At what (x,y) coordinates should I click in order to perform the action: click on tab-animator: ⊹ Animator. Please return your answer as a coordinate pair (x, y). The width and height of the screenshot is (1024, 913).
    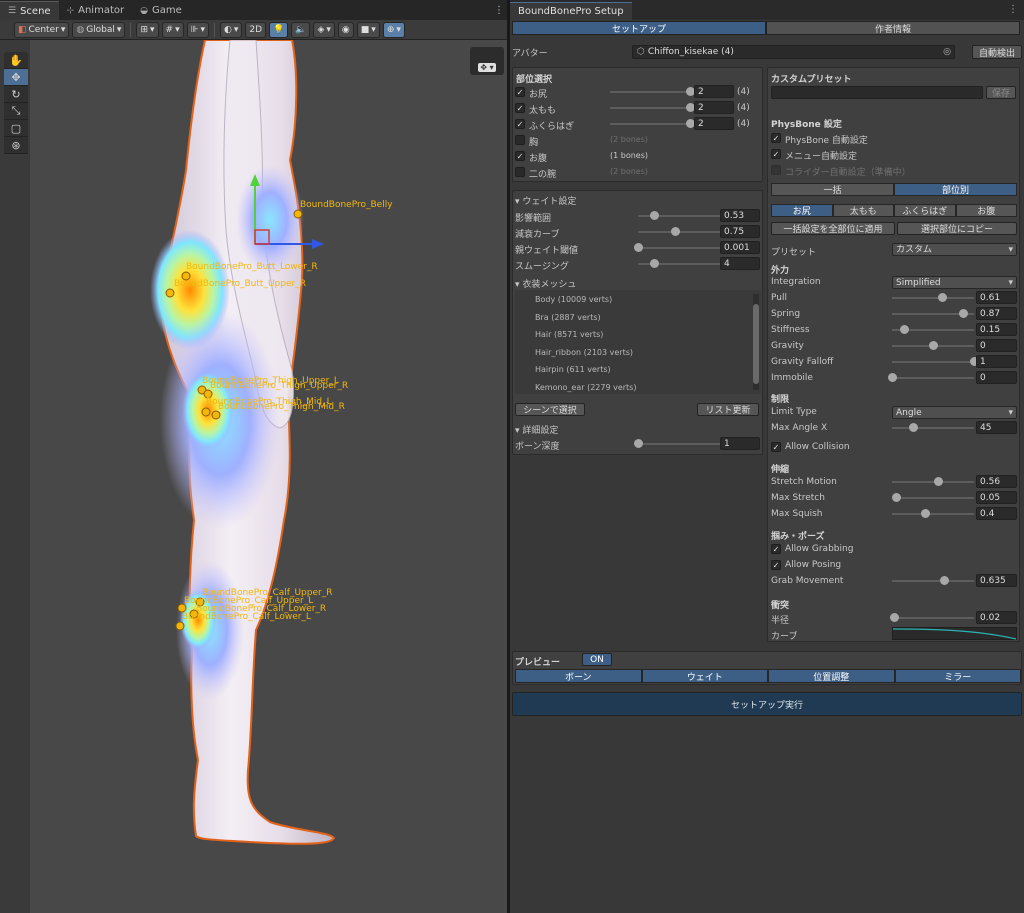
    Looking at the image, I should click on (96, 10).